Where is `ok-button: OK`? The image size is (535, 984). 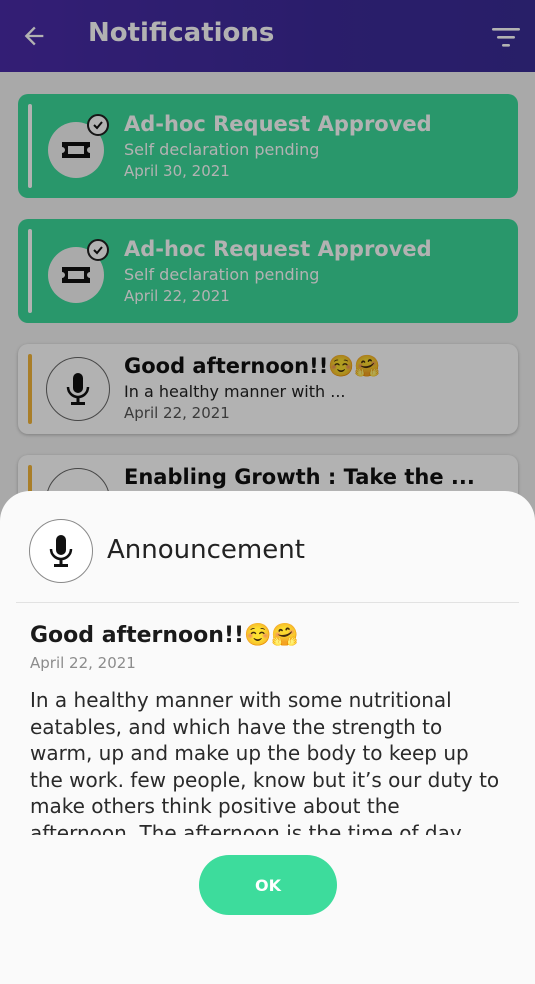
ok-button: OK is located at coordinates (268, 885).